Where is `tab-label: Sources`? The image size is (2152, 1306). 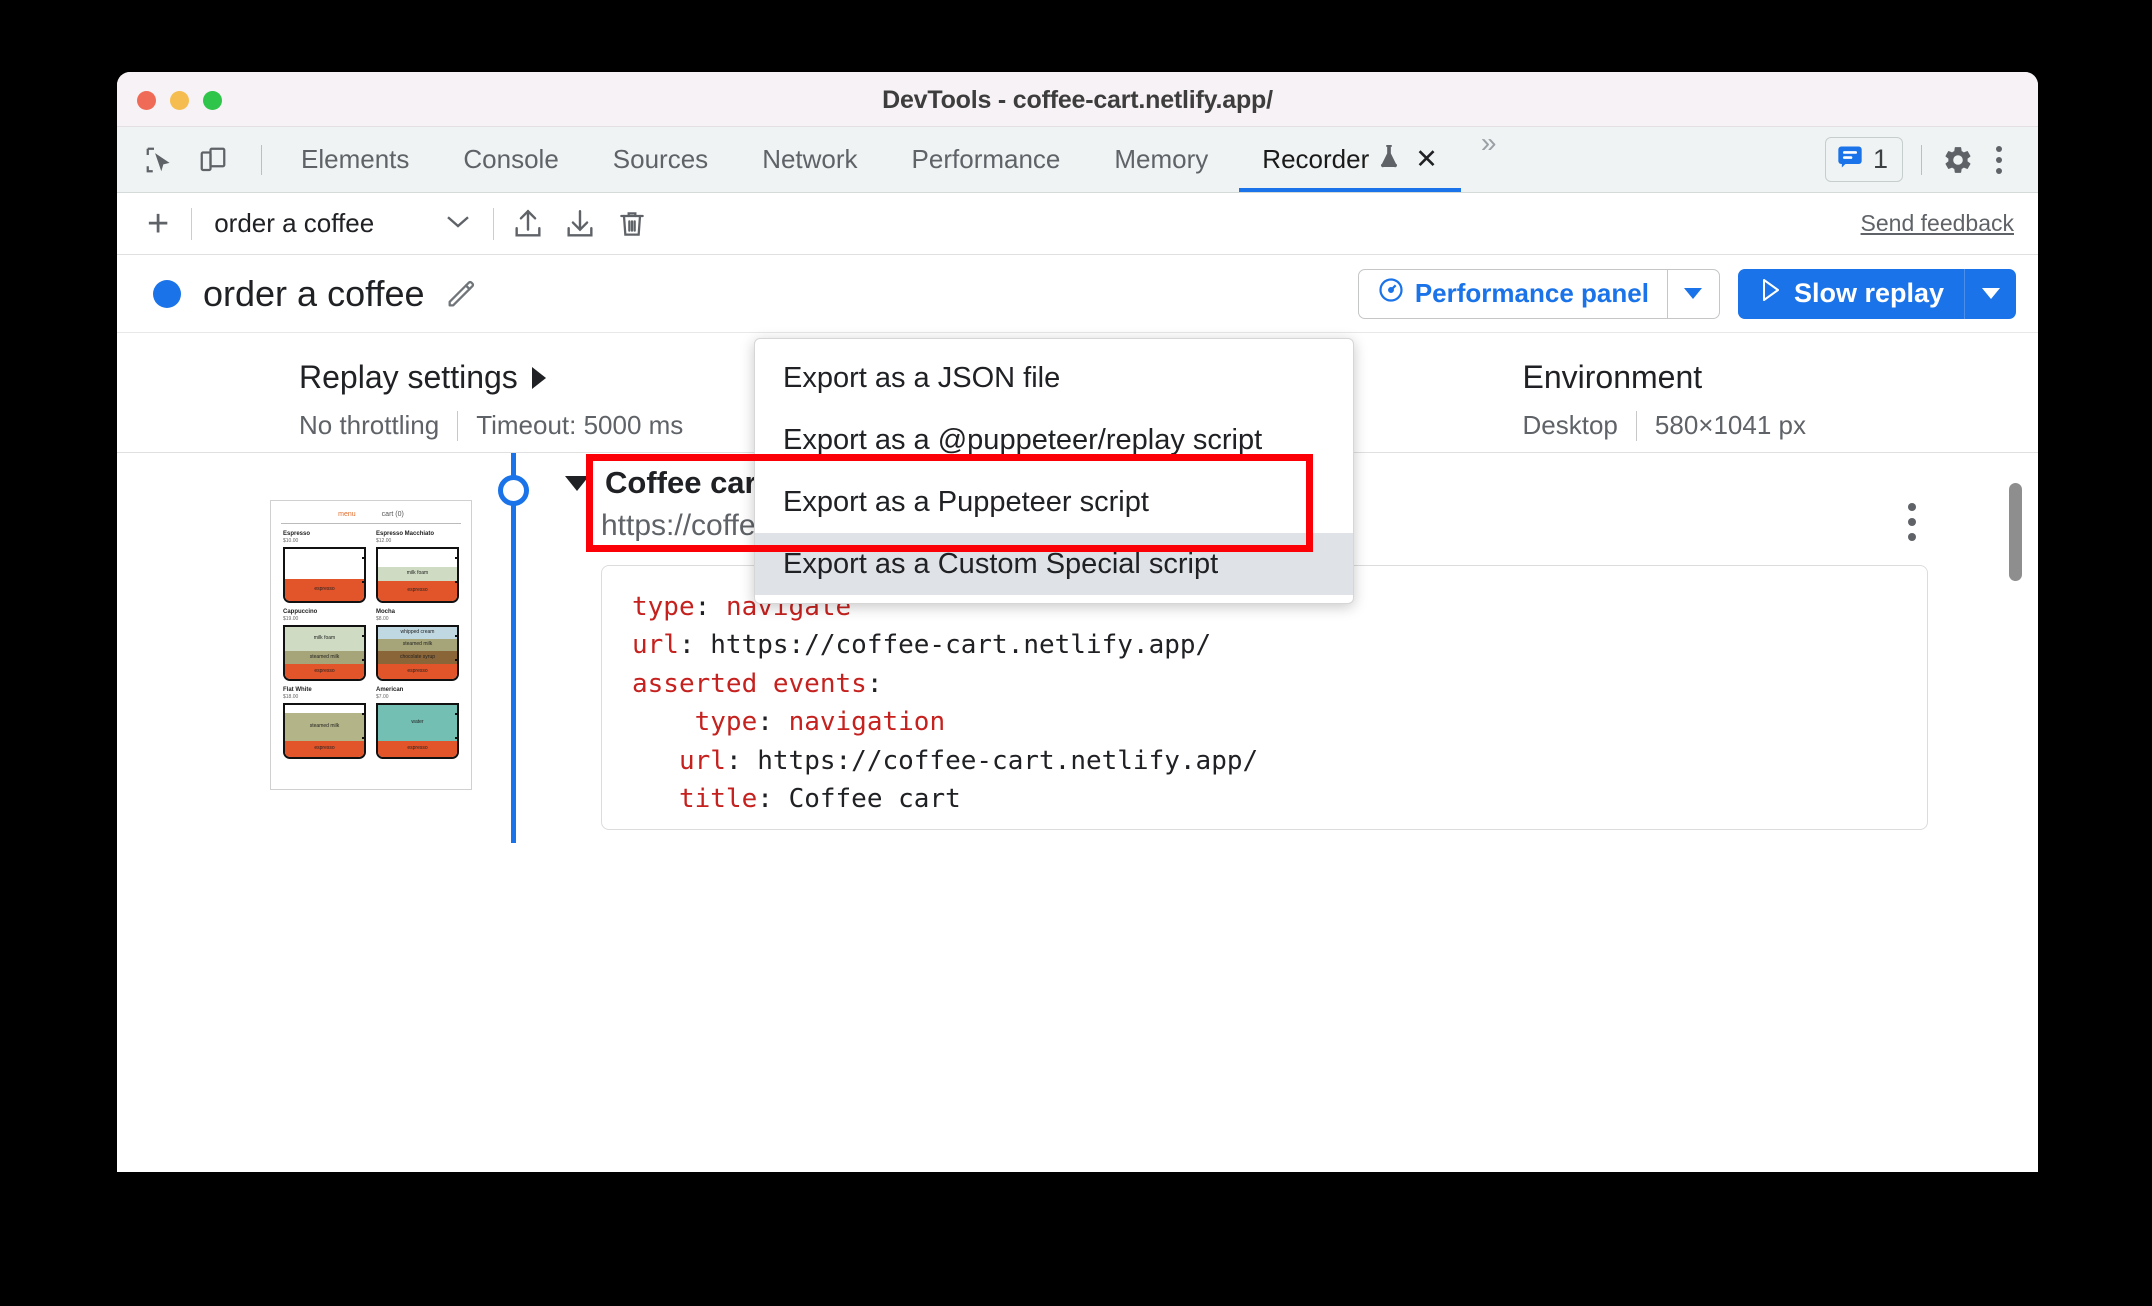
tab-label: Sources is located at coordinates (660, 159).